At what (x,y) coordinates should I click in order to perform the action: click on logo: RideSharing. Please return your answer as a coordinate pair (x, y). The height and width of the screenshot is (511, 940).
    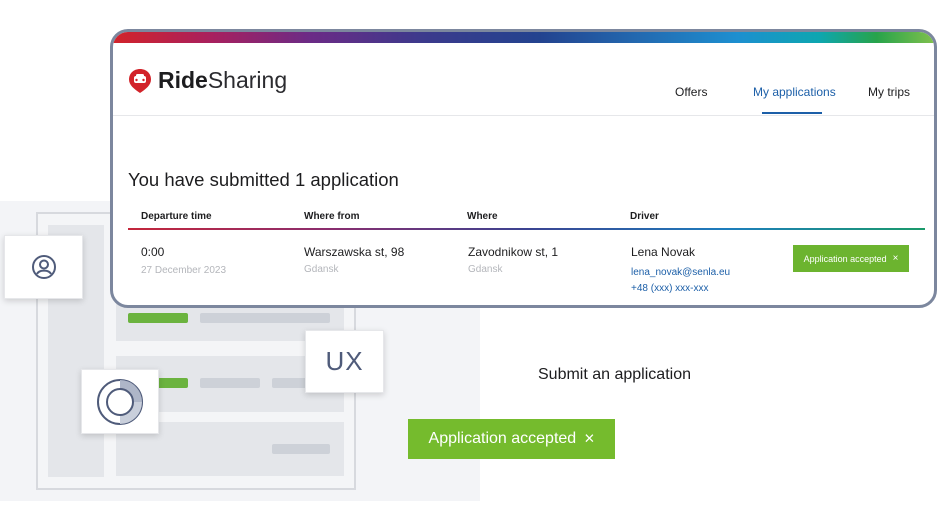
    Looking at the image, I should click on (207, 80).